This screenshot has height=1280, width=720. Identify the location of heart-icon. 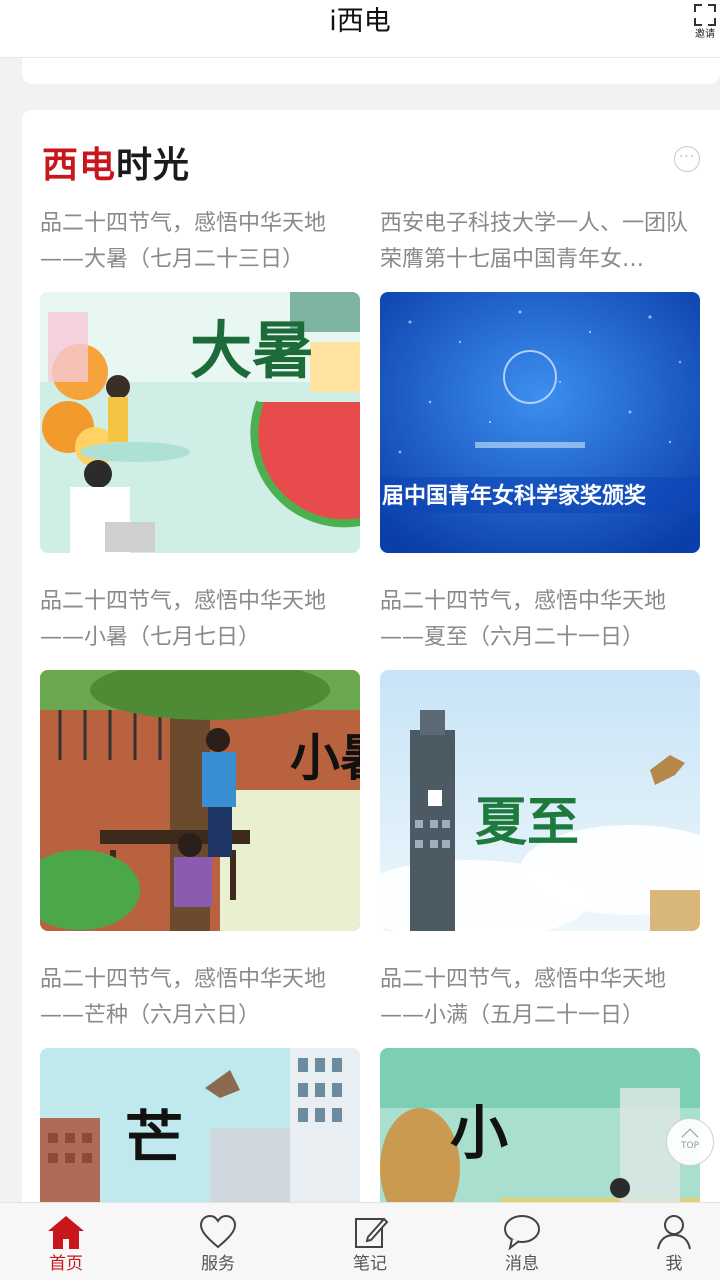
(218, 1231).